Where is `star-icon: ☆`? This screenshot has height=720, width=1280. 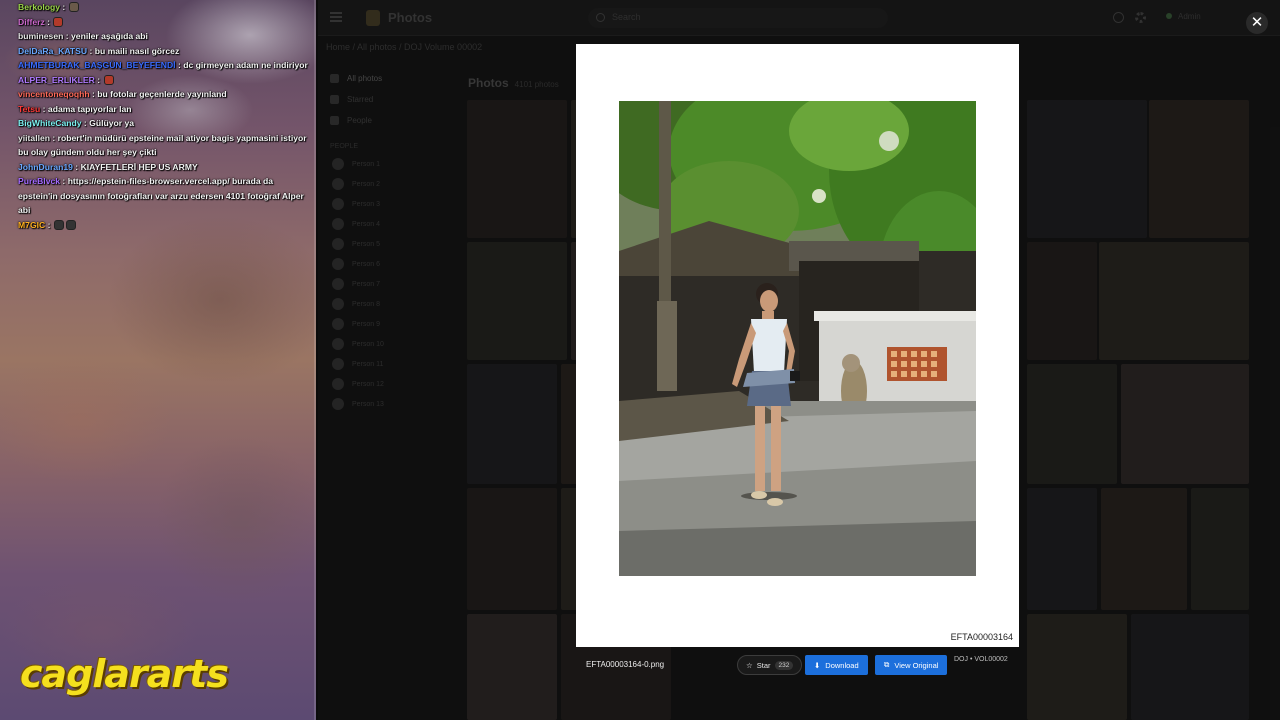 star-icon: ☆ is located at coordinates (749, 665).